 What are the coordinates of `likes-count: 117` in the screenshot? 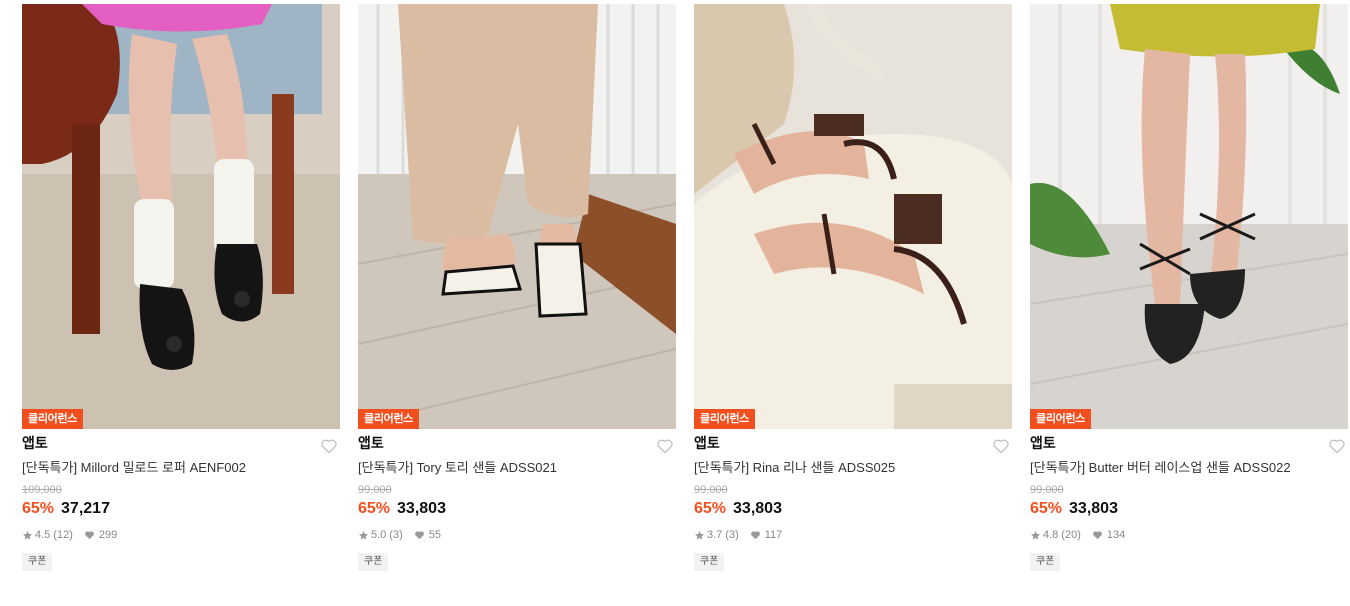 It's located at (773, 535).